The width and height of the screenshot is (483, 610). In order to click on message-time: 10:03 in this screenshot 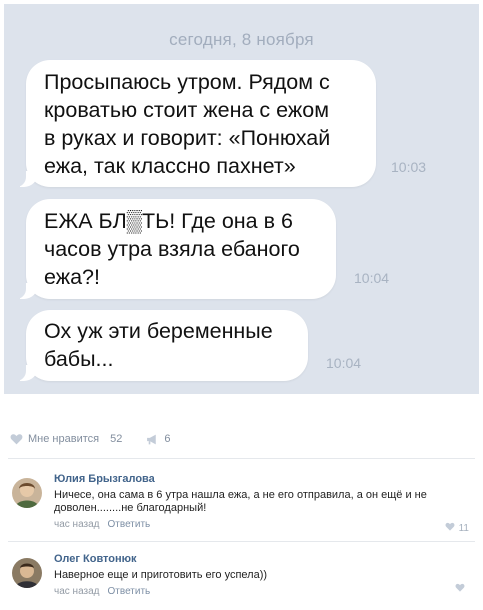, I will do `click(409, 167)`.